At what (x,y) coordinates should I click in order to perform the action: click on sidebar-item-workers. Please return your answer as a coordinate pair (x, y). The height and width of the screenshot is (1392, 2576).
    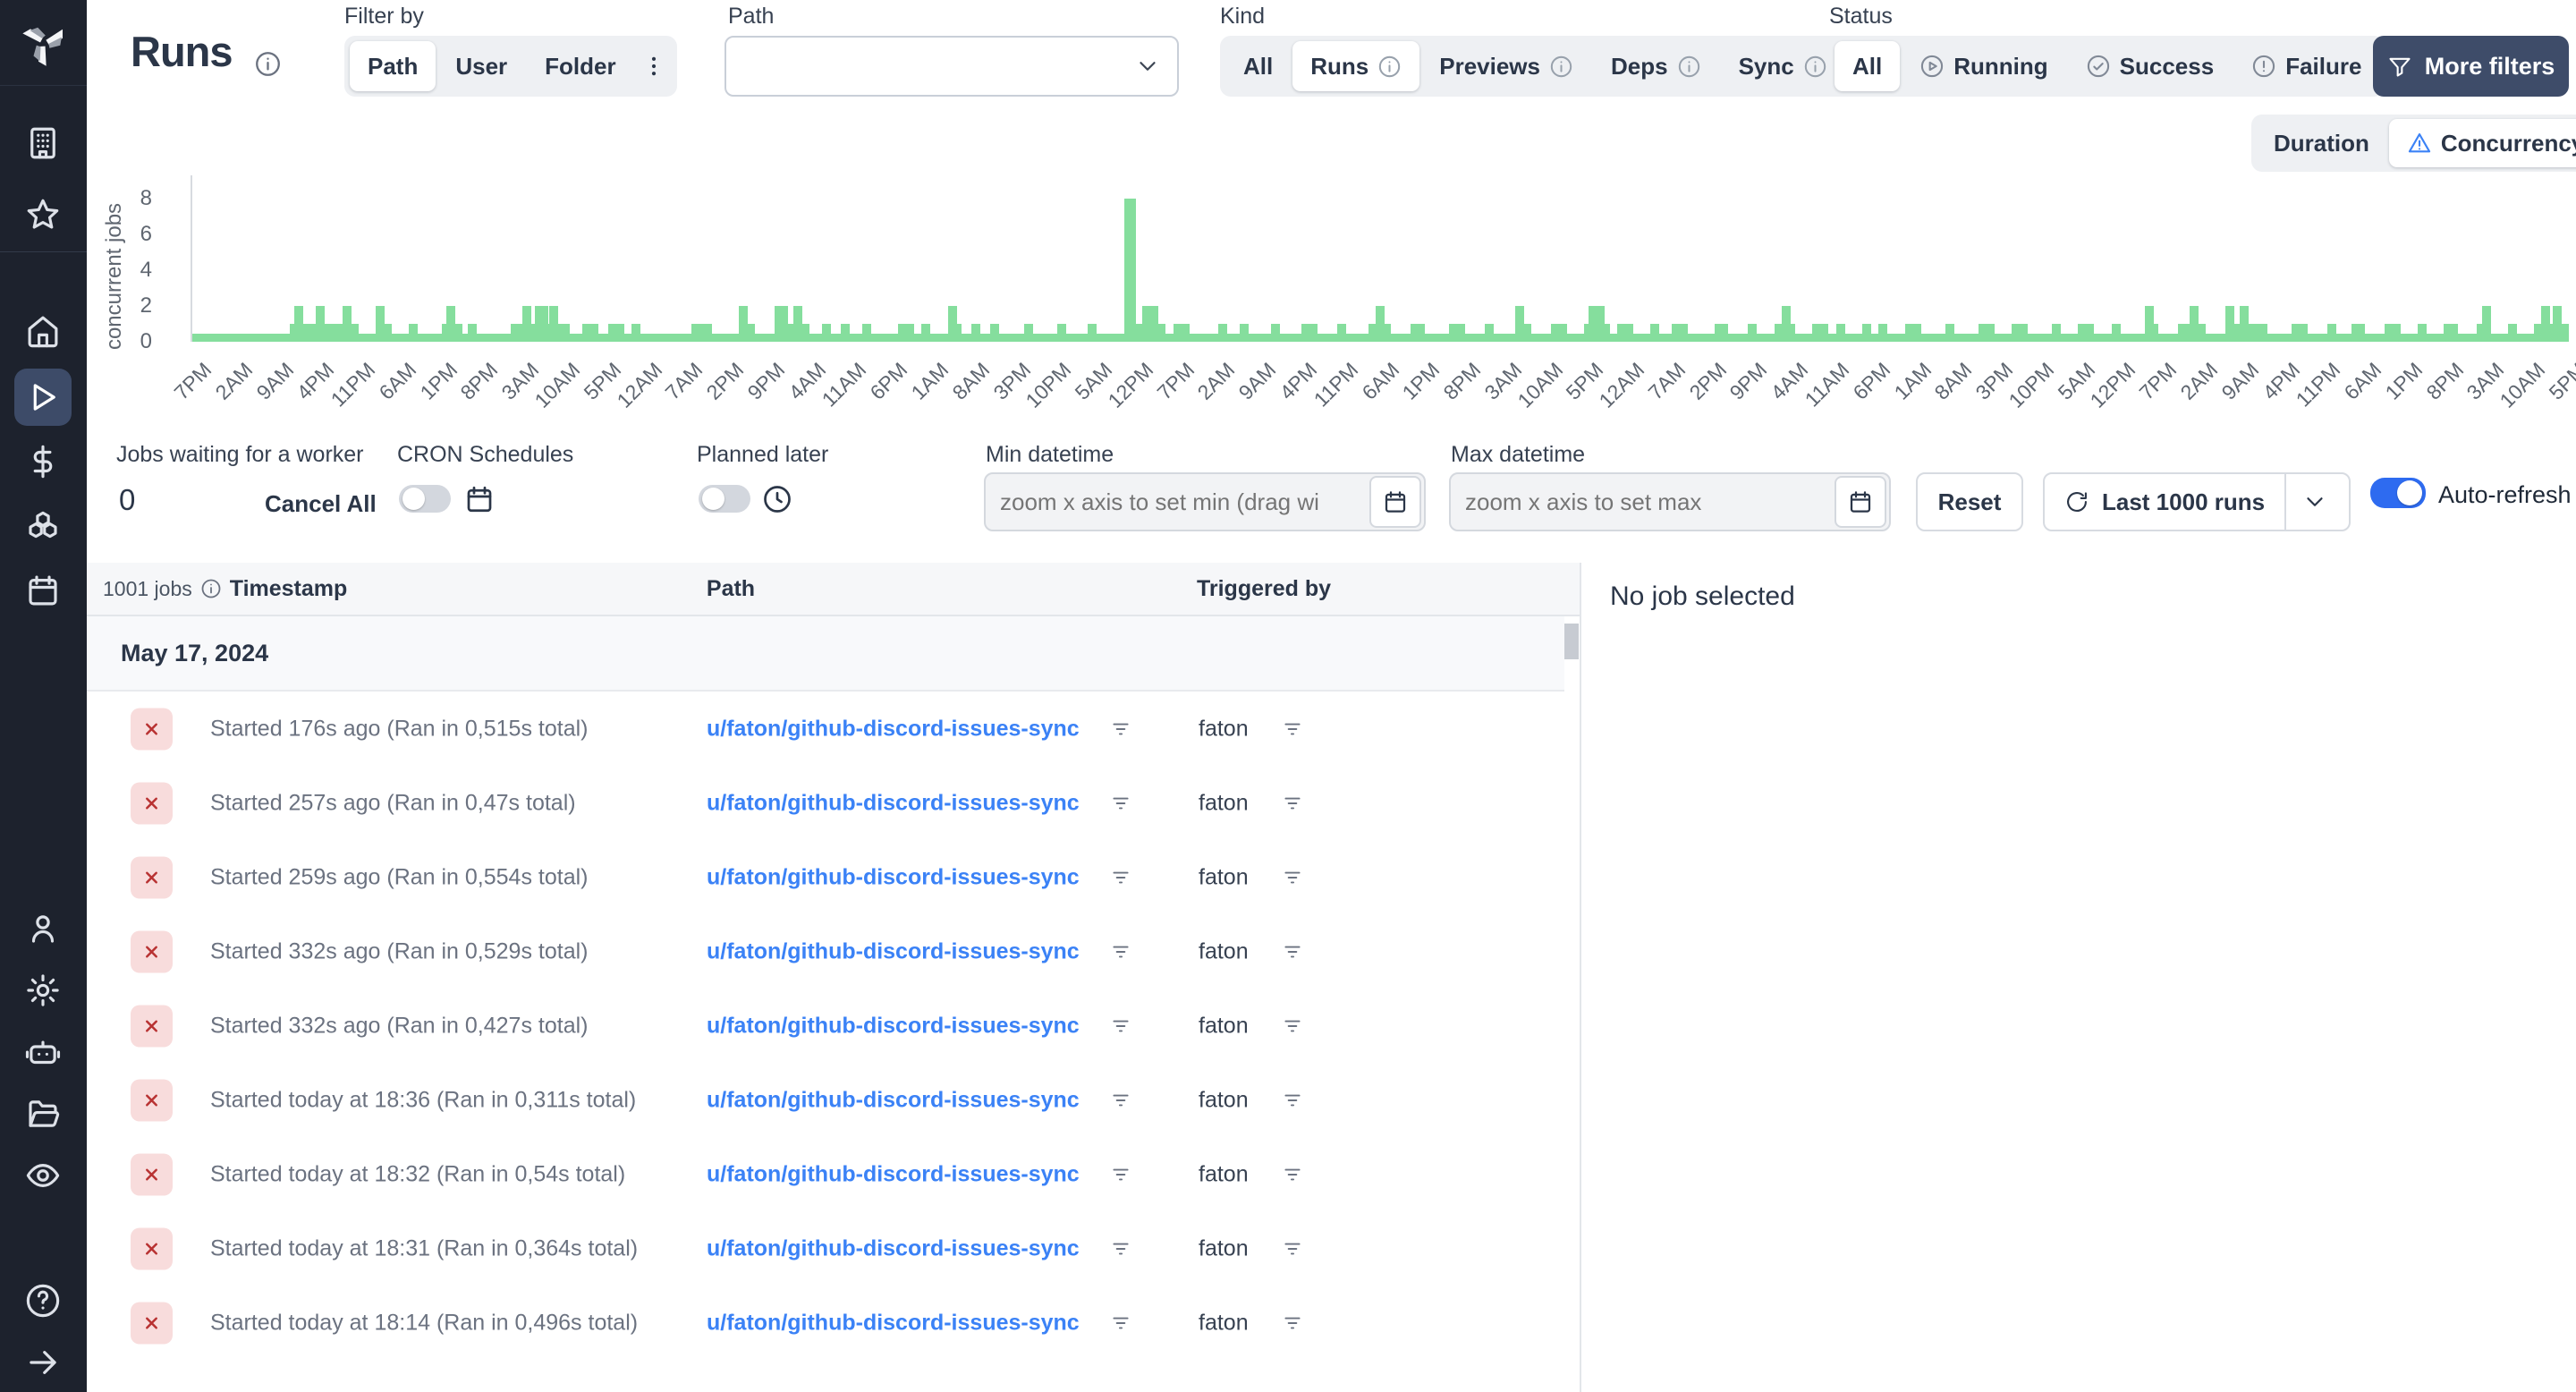
    Looking at the image, I should click on (43, 1053).